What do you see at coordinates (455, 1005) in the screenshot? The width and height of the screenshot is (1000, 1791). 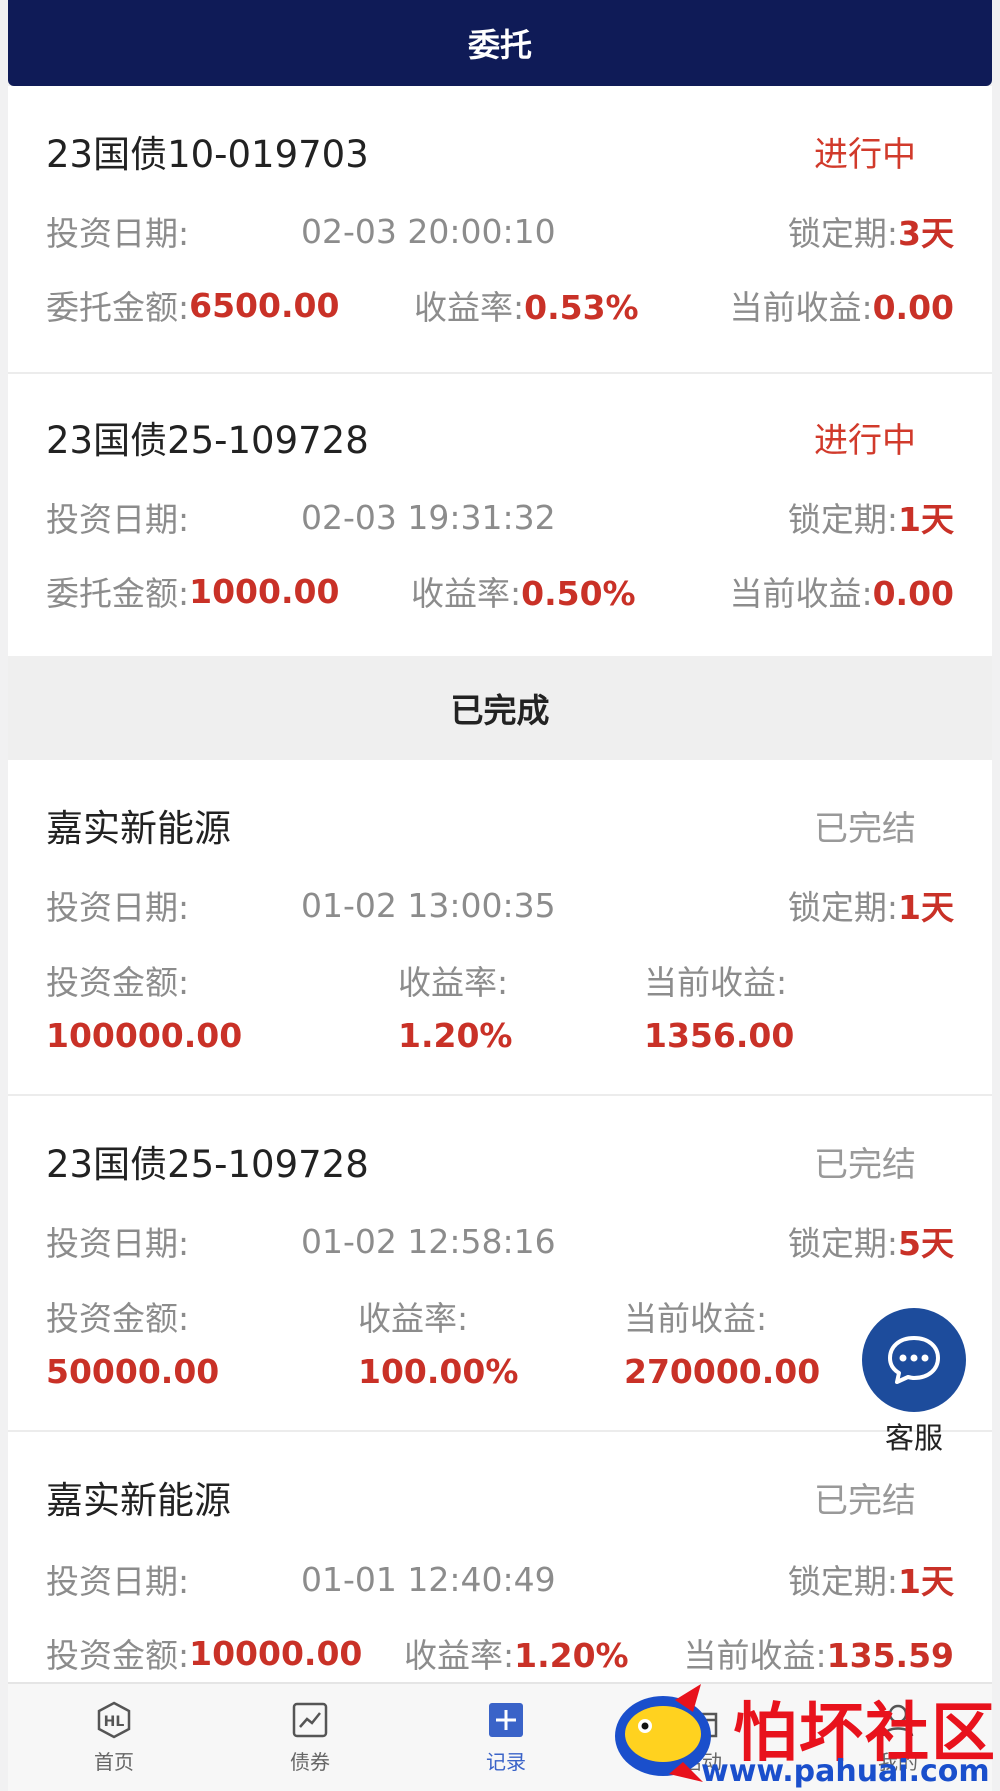 I see `rate-block: 收益率: 1.20%` at bounding box center [455, 1005].